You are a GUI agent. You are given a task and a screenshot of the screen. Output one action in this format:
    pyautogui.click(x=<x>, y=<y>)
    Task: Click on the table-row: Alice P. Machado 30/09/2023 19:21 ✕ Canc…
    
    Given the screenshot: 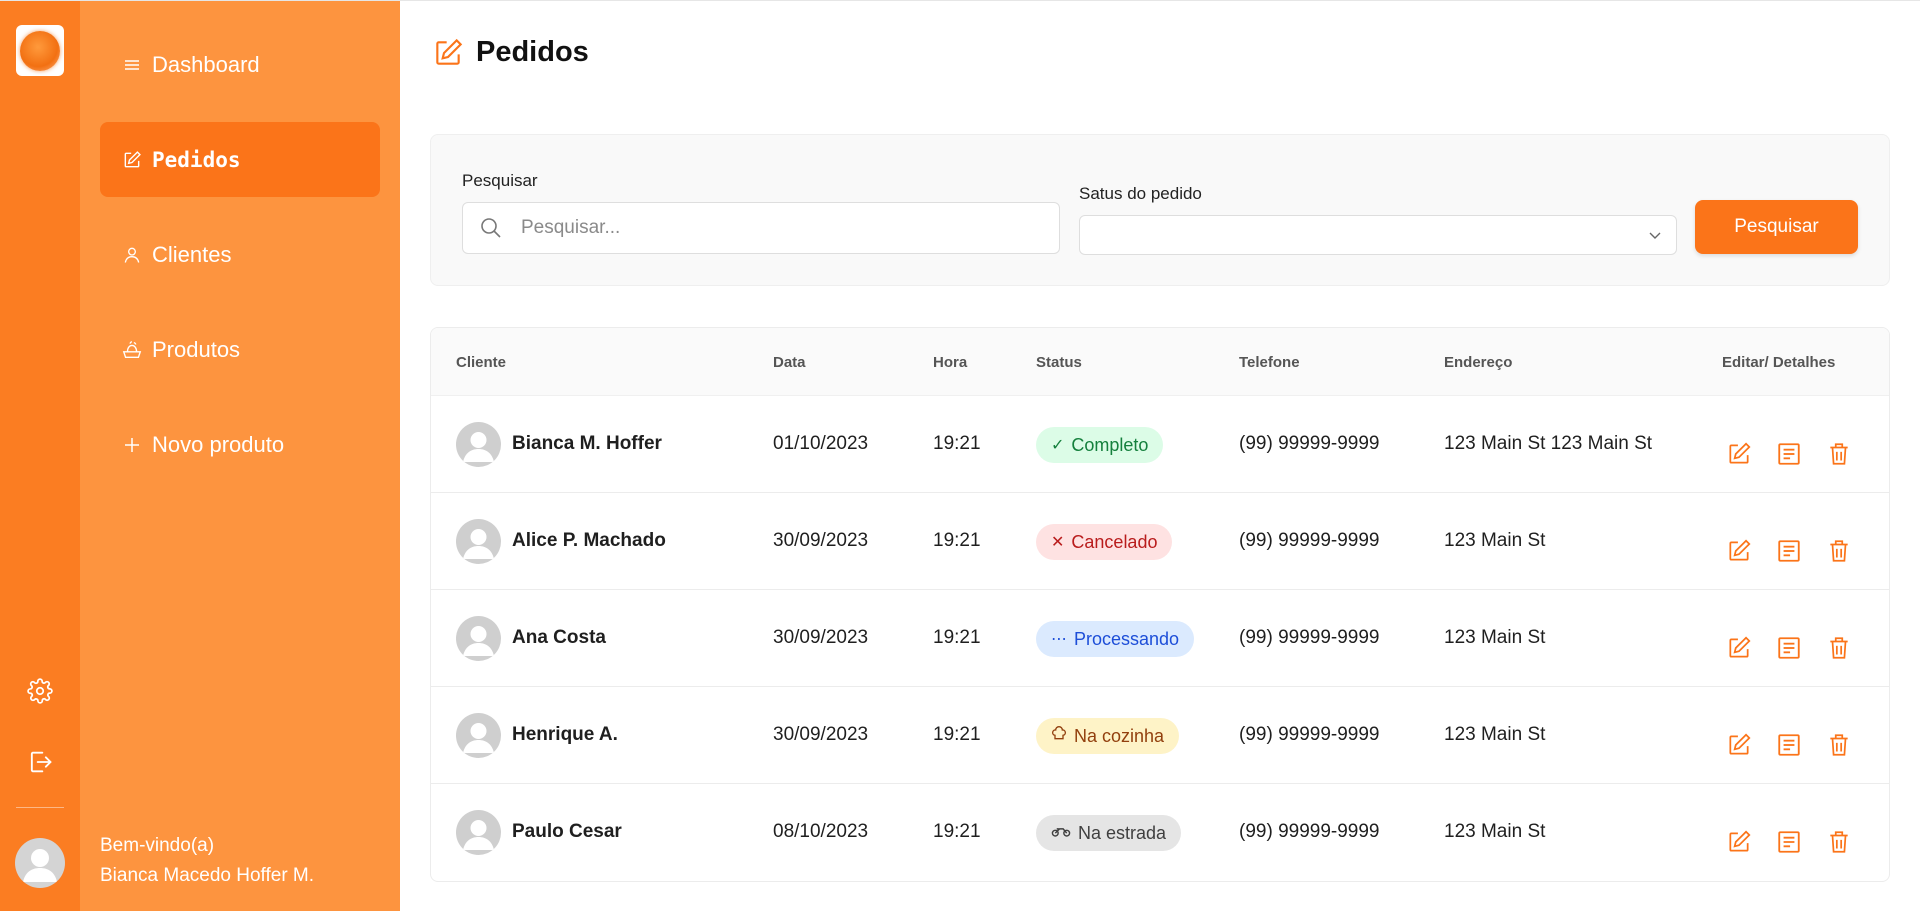 What is the action you would take?
    pyautogui.click(x=1160, y=541)
    